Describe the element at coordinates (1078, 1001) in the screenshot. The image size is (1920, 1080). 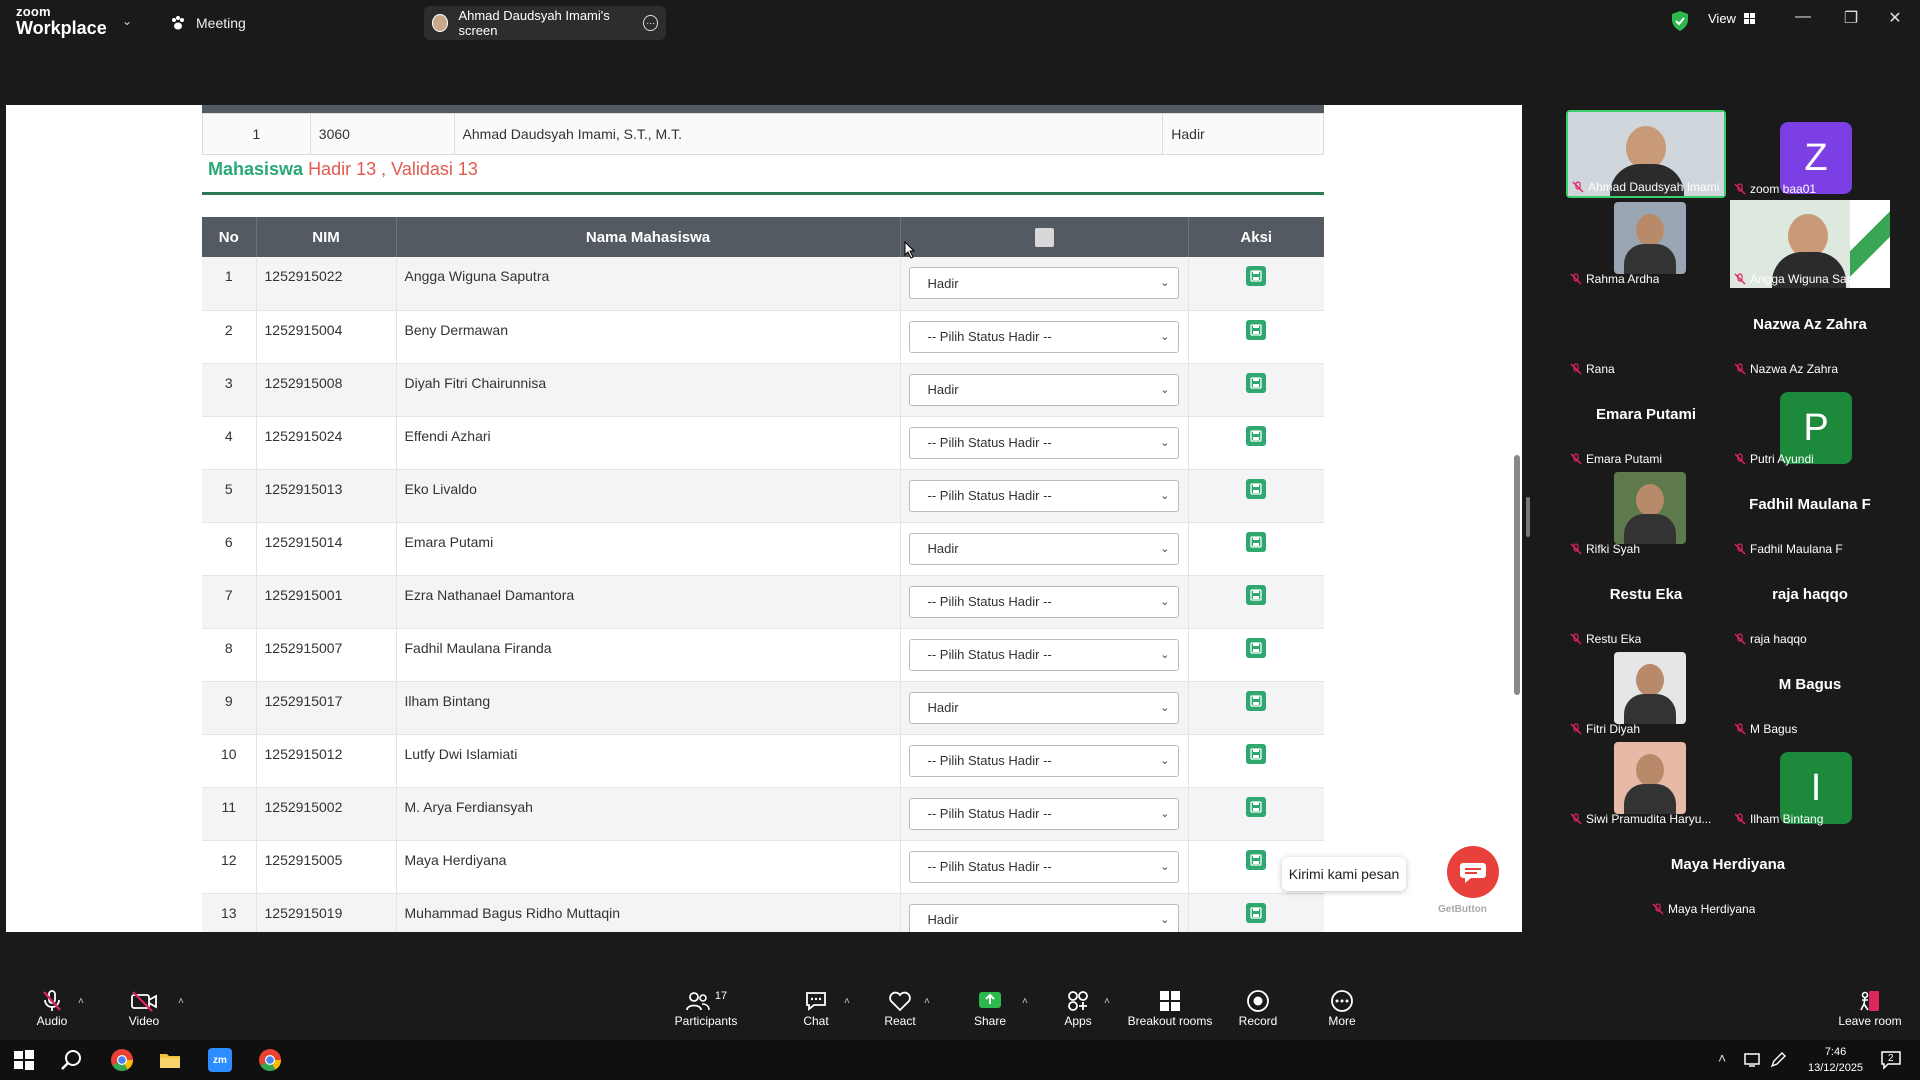
I see `apps-icon` at that location.